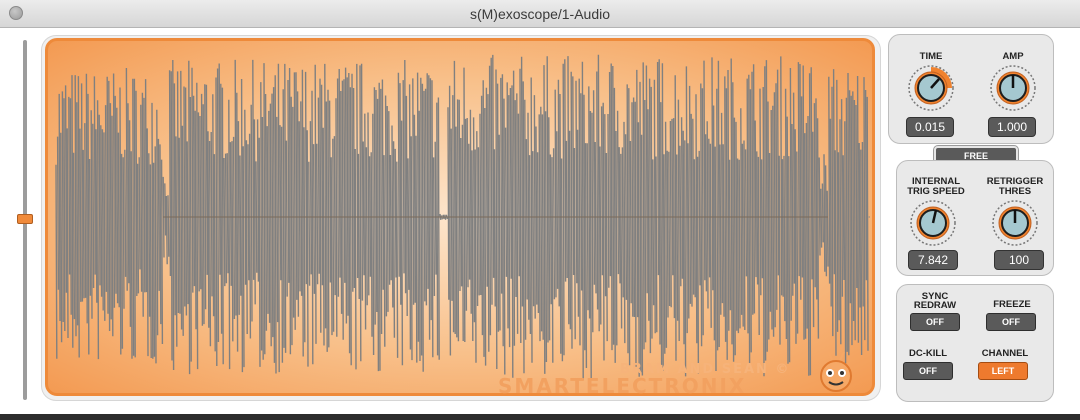  Describe the element at coordinates (1005, 353) in the screenshot. I see `channel-label: CHANNEL` at that location.